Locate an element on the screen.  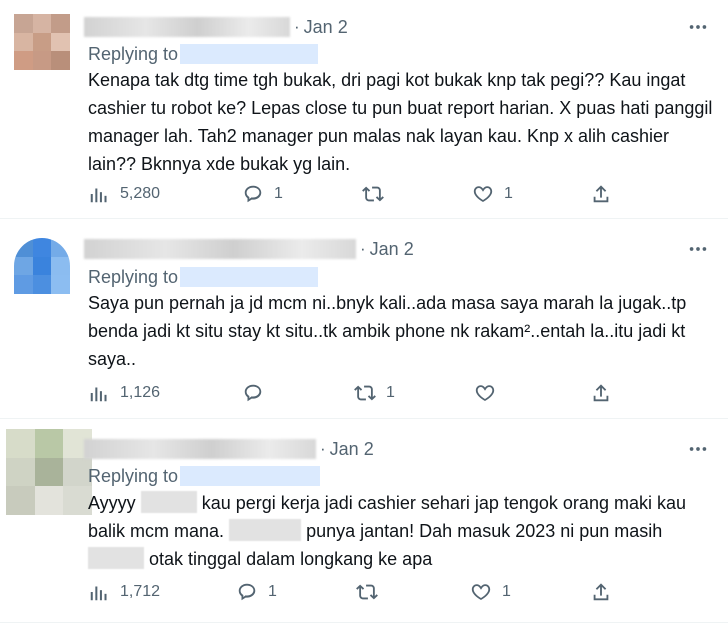
views-count: 5,280 is located at coordinates (140, 193).